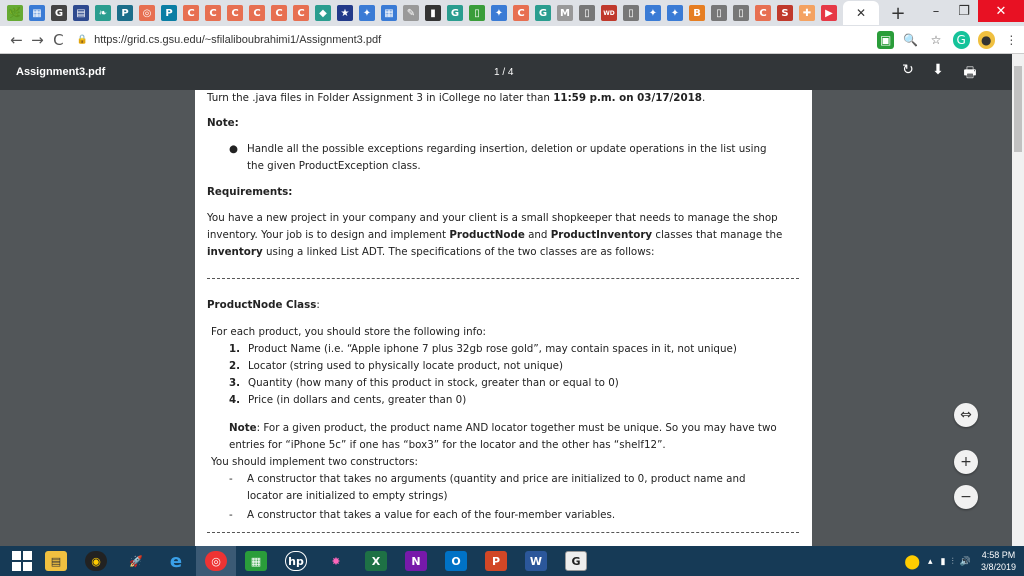  What do you see at coordinates (943, 561) in the screenshot?
I see `battery-icon: ▮` at bounding box center [943, 561].